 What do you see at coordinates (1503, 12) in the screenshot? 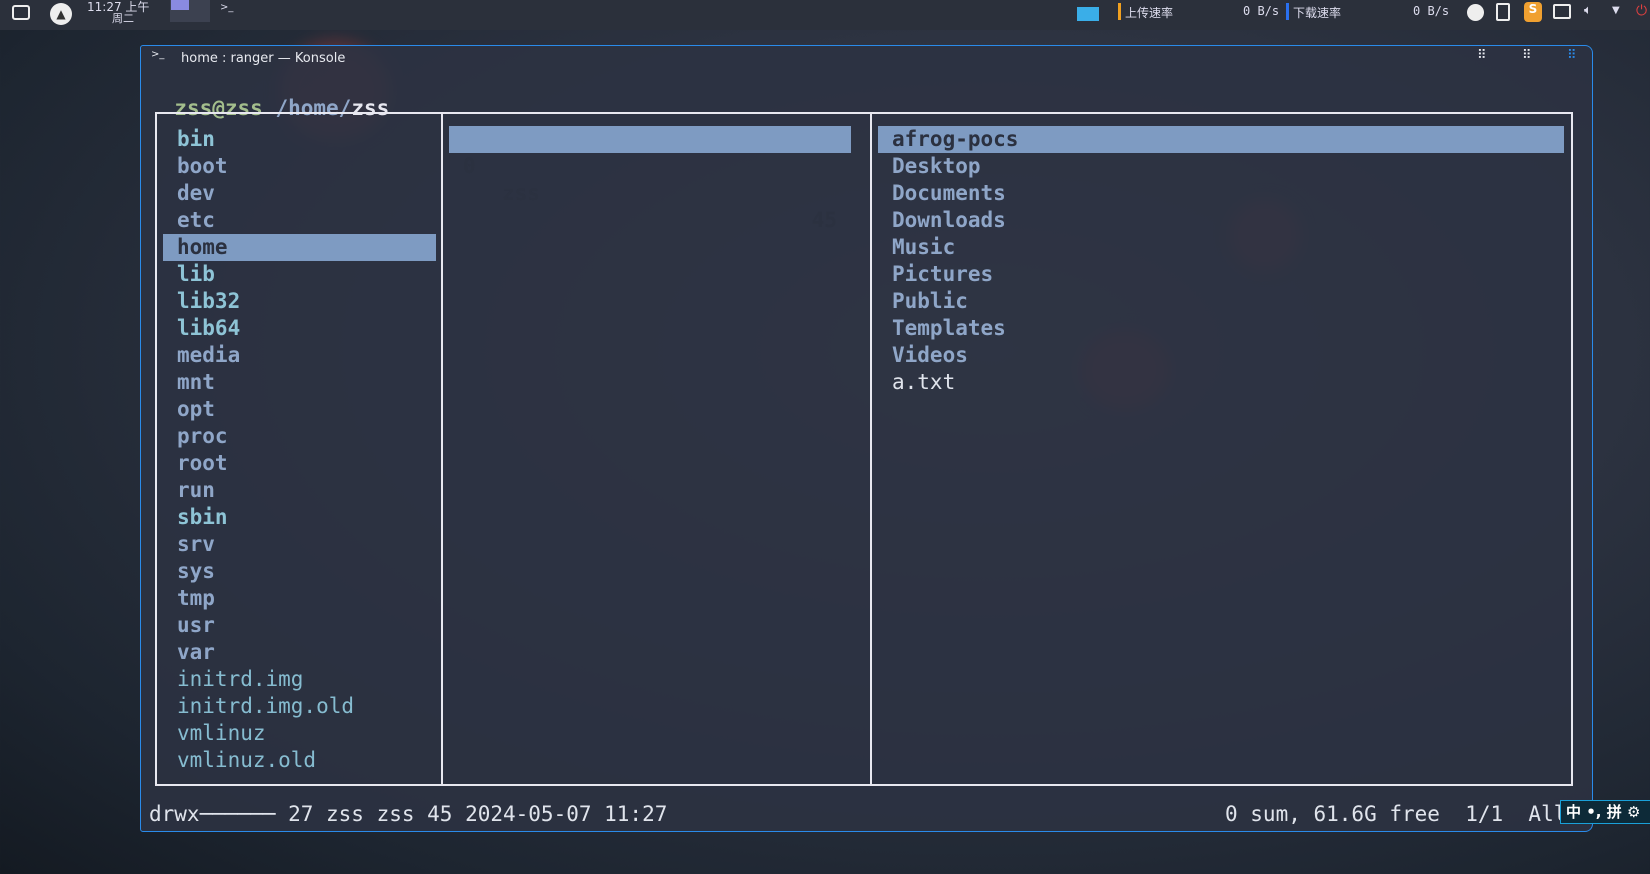
I see `clipboard-icon` at bounding box center [1503, 12].